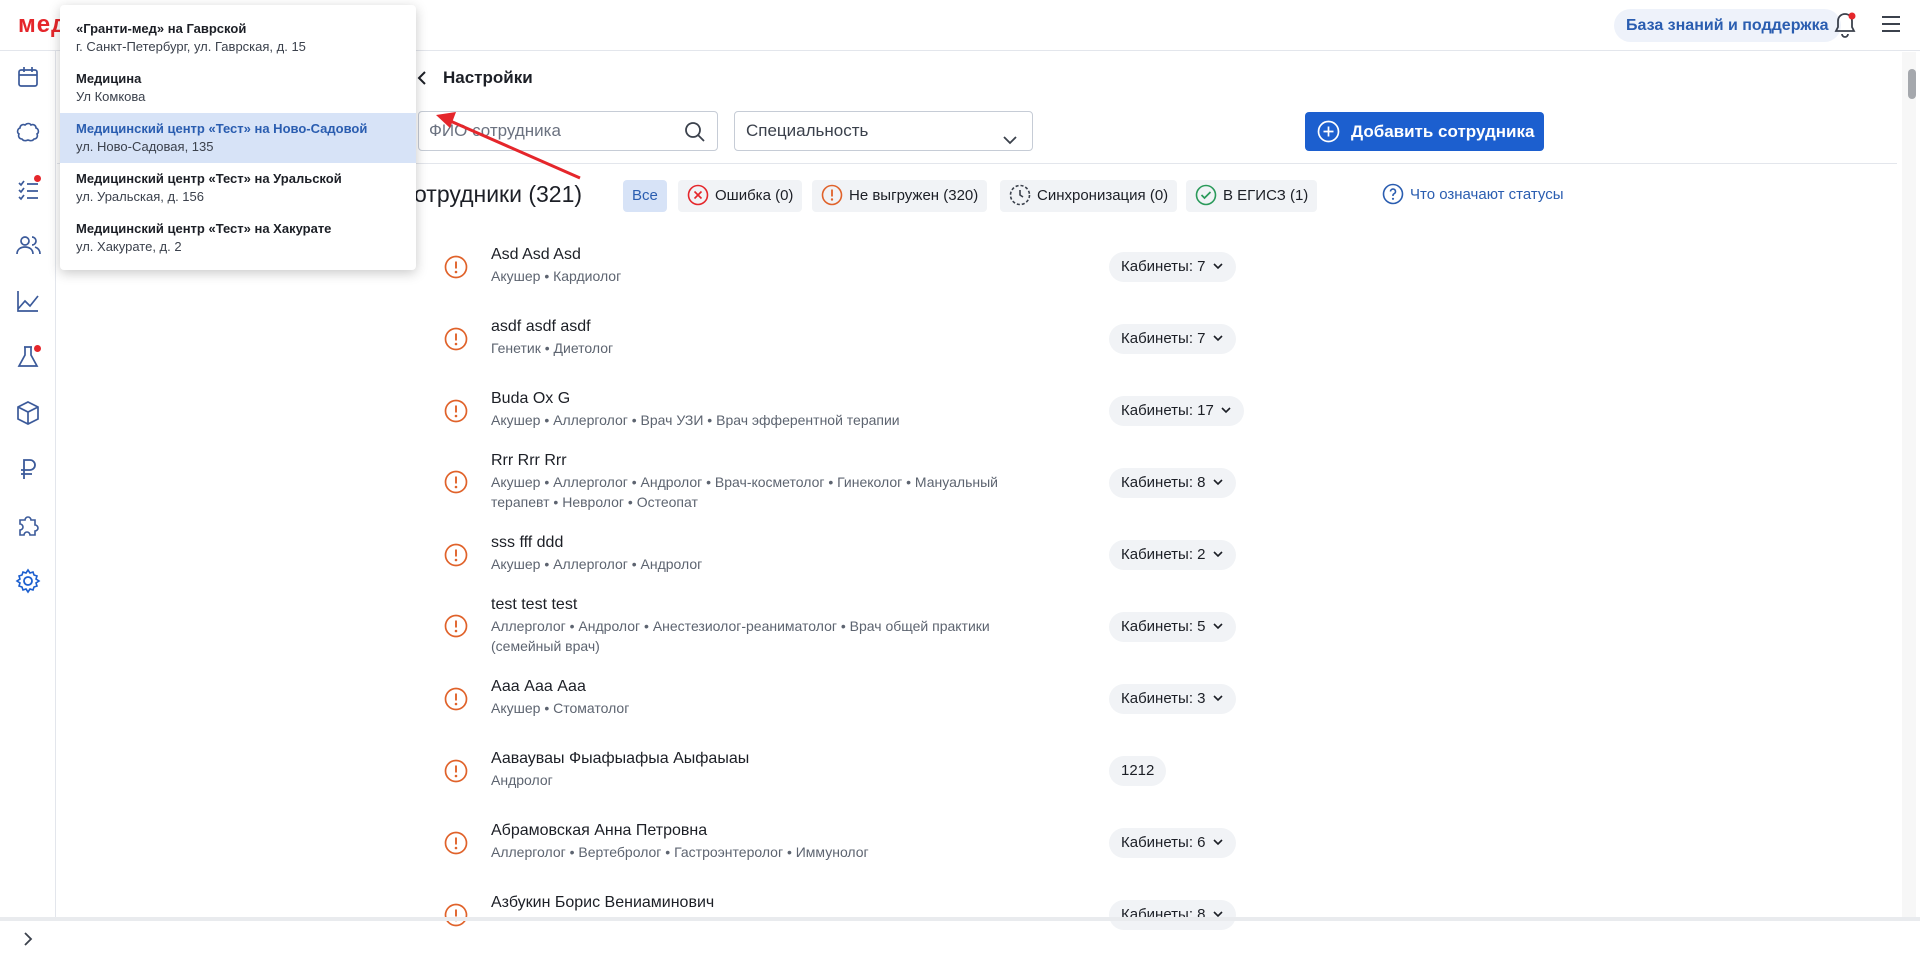  What do you see at coordinates (28, 469) in the screenshot?
I see `ruble-icon` at bounding box center [28, 469].